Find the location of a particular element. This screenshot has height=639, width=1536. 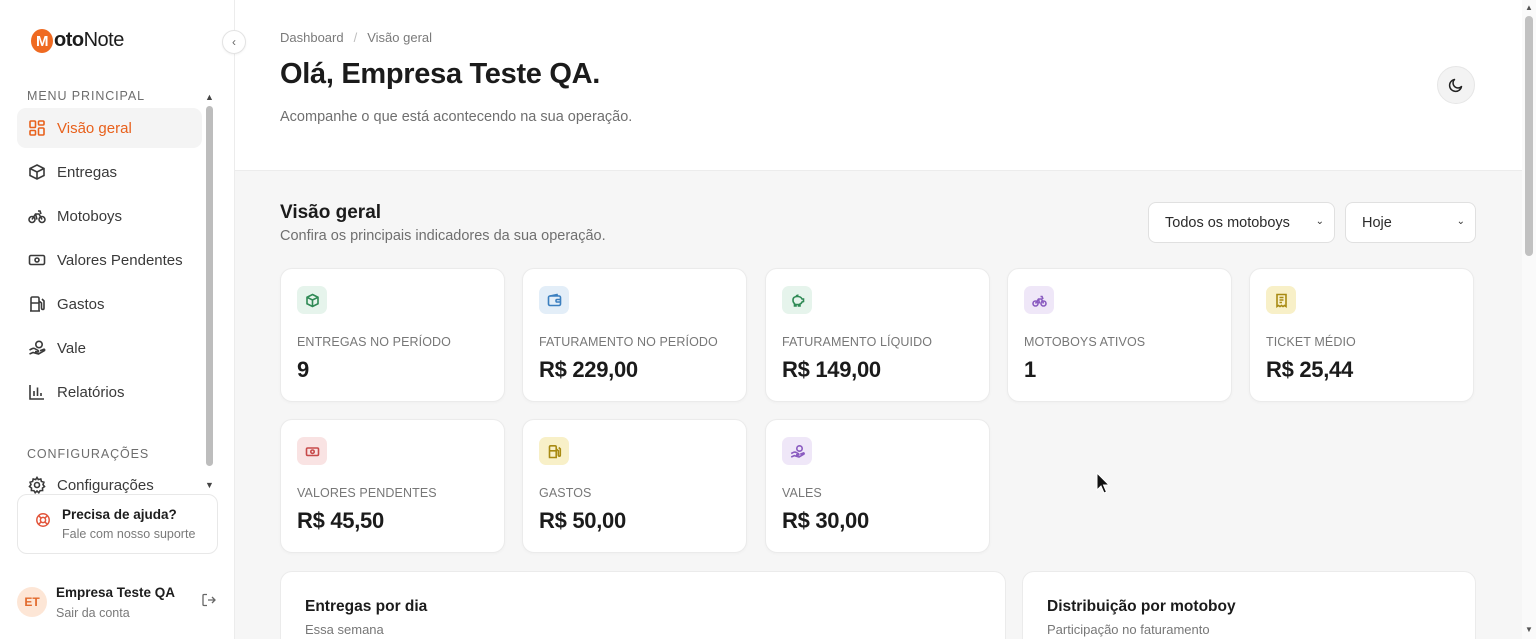

sidebar-item-label: Gastos is located at coordinates (81, 304).